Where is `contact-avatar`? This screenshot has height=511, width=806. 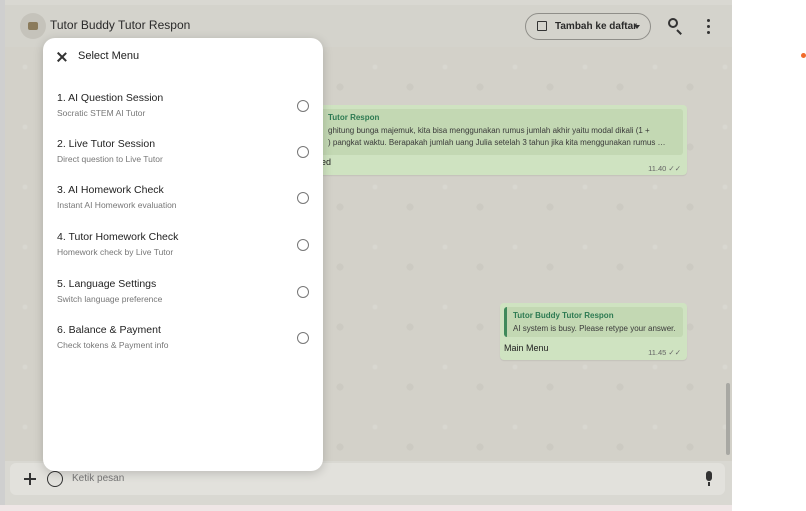 contact-avatar is located at coordinates (33, 26).